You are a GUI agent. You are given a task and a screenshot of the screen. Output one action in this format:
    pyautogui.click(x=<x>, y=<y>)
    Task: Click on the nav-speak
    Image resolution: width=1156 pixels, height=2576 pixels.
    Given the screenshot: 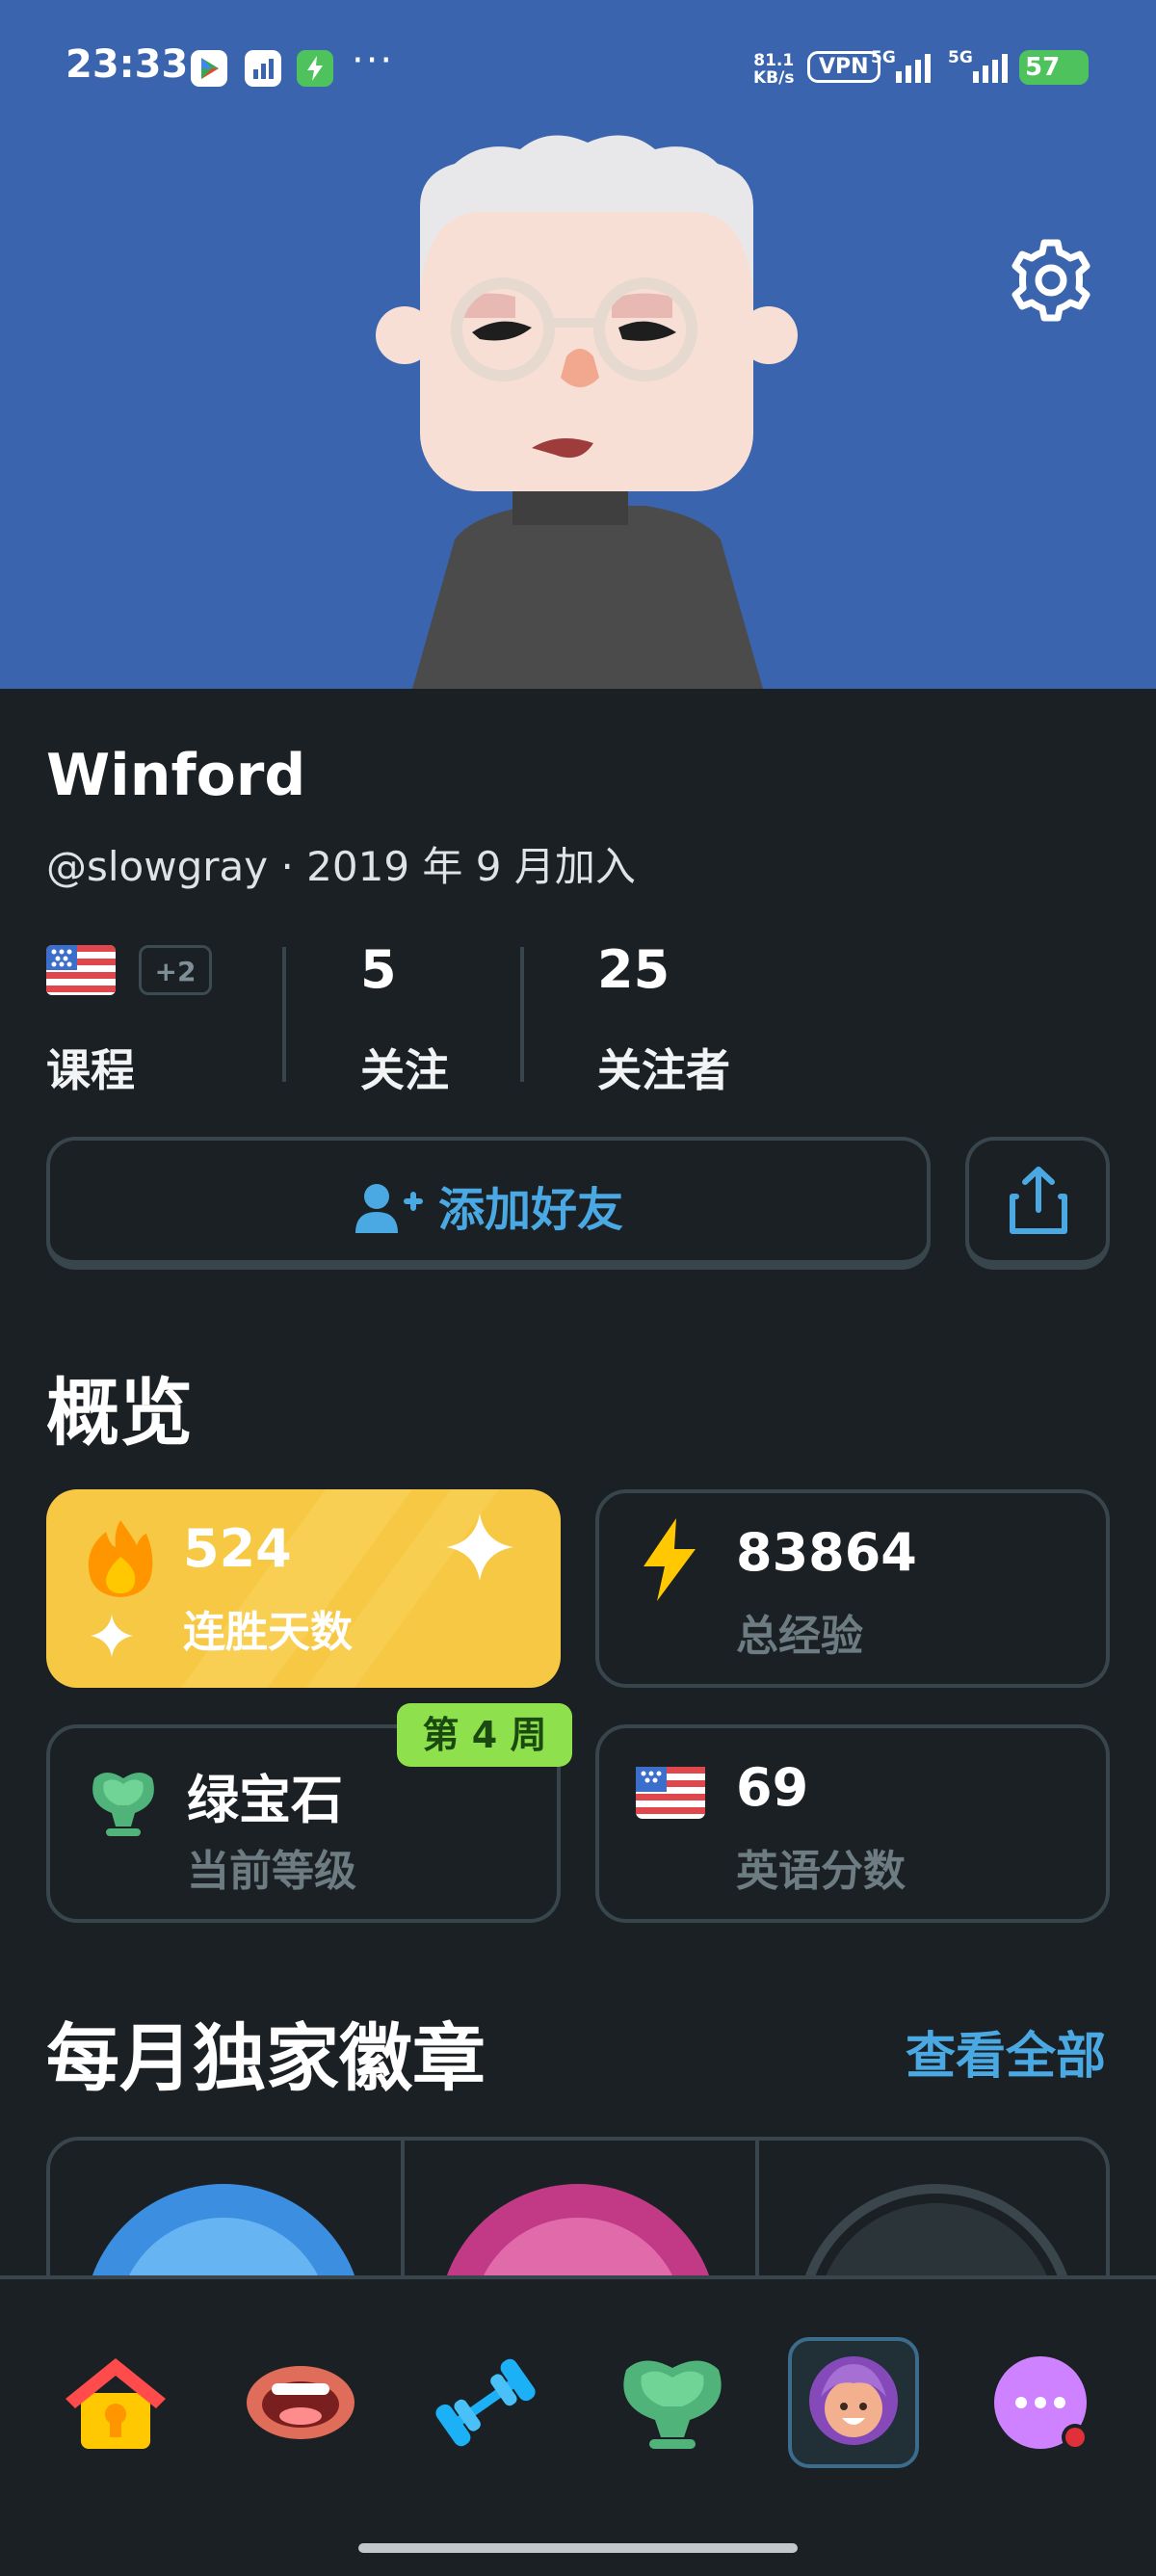 What is the action you would take?
    pyautogui.click(x=300, y=2403)
    